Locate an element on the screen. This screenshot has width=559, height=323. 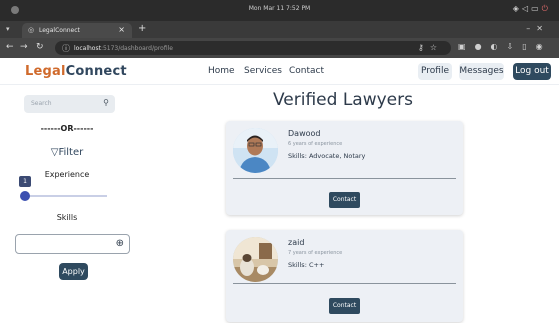
skills-label: Skills is located at coordinates (67, 217).